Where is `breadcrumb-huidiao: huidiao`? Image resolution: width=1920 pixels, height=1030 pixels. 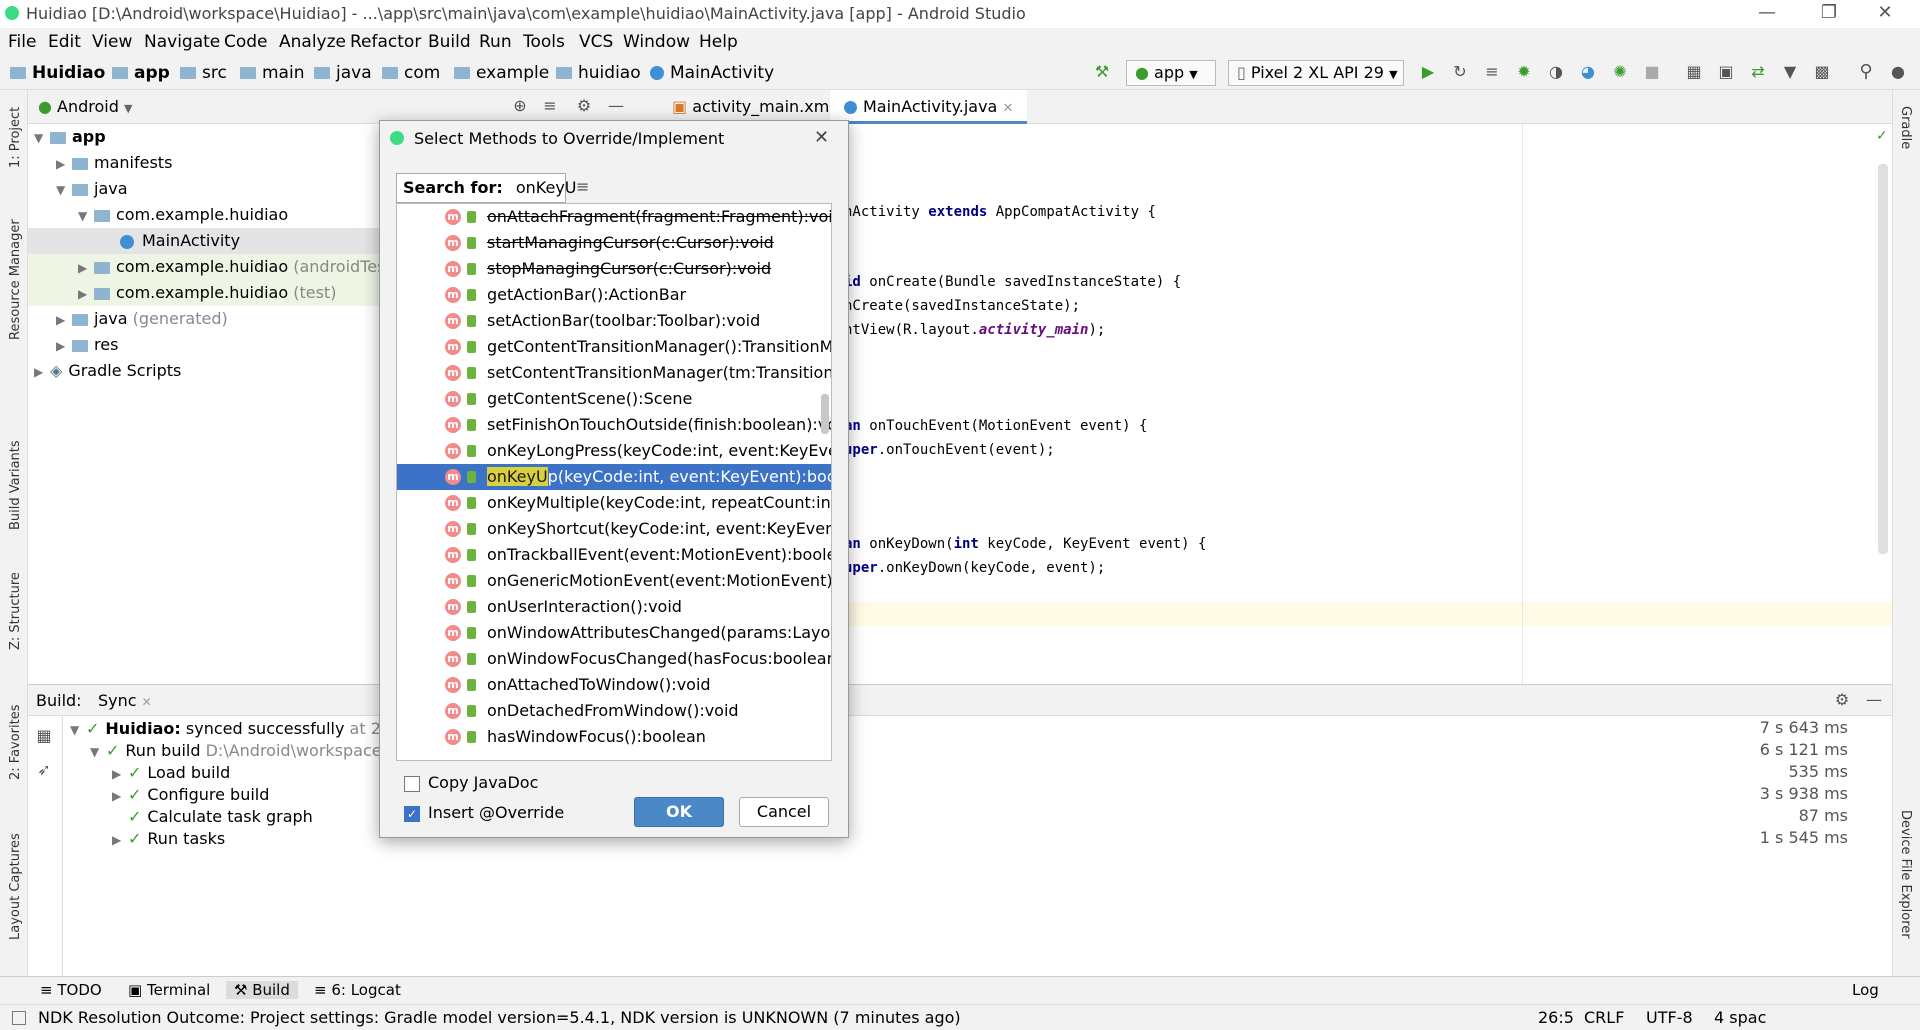 breadcrumb-huidiao: huidiao is located at coordinates (598, 73).